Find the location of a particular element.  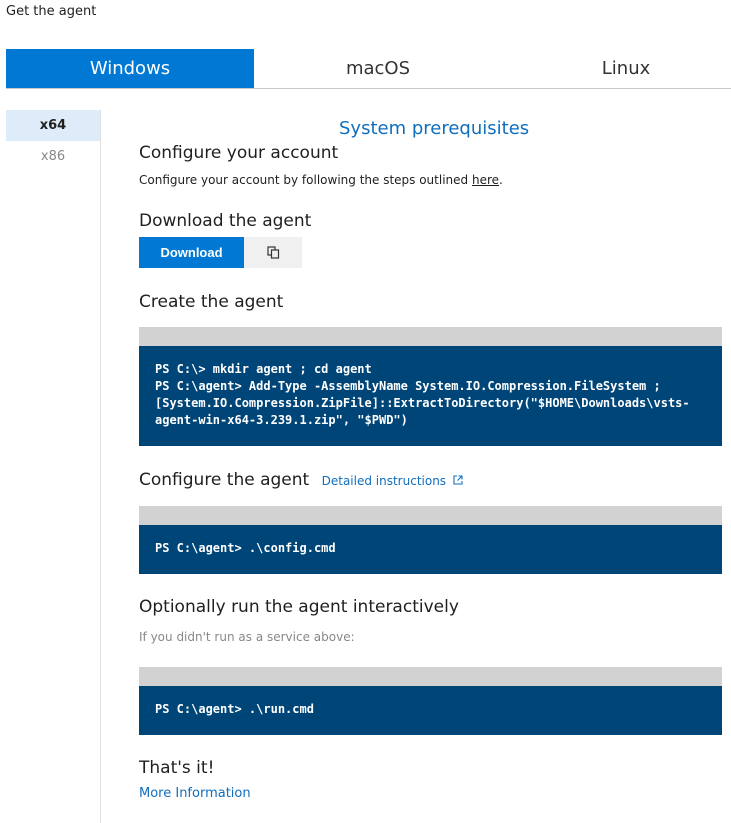

arch-item-x86: x86 is located at coordinates (53, 156).